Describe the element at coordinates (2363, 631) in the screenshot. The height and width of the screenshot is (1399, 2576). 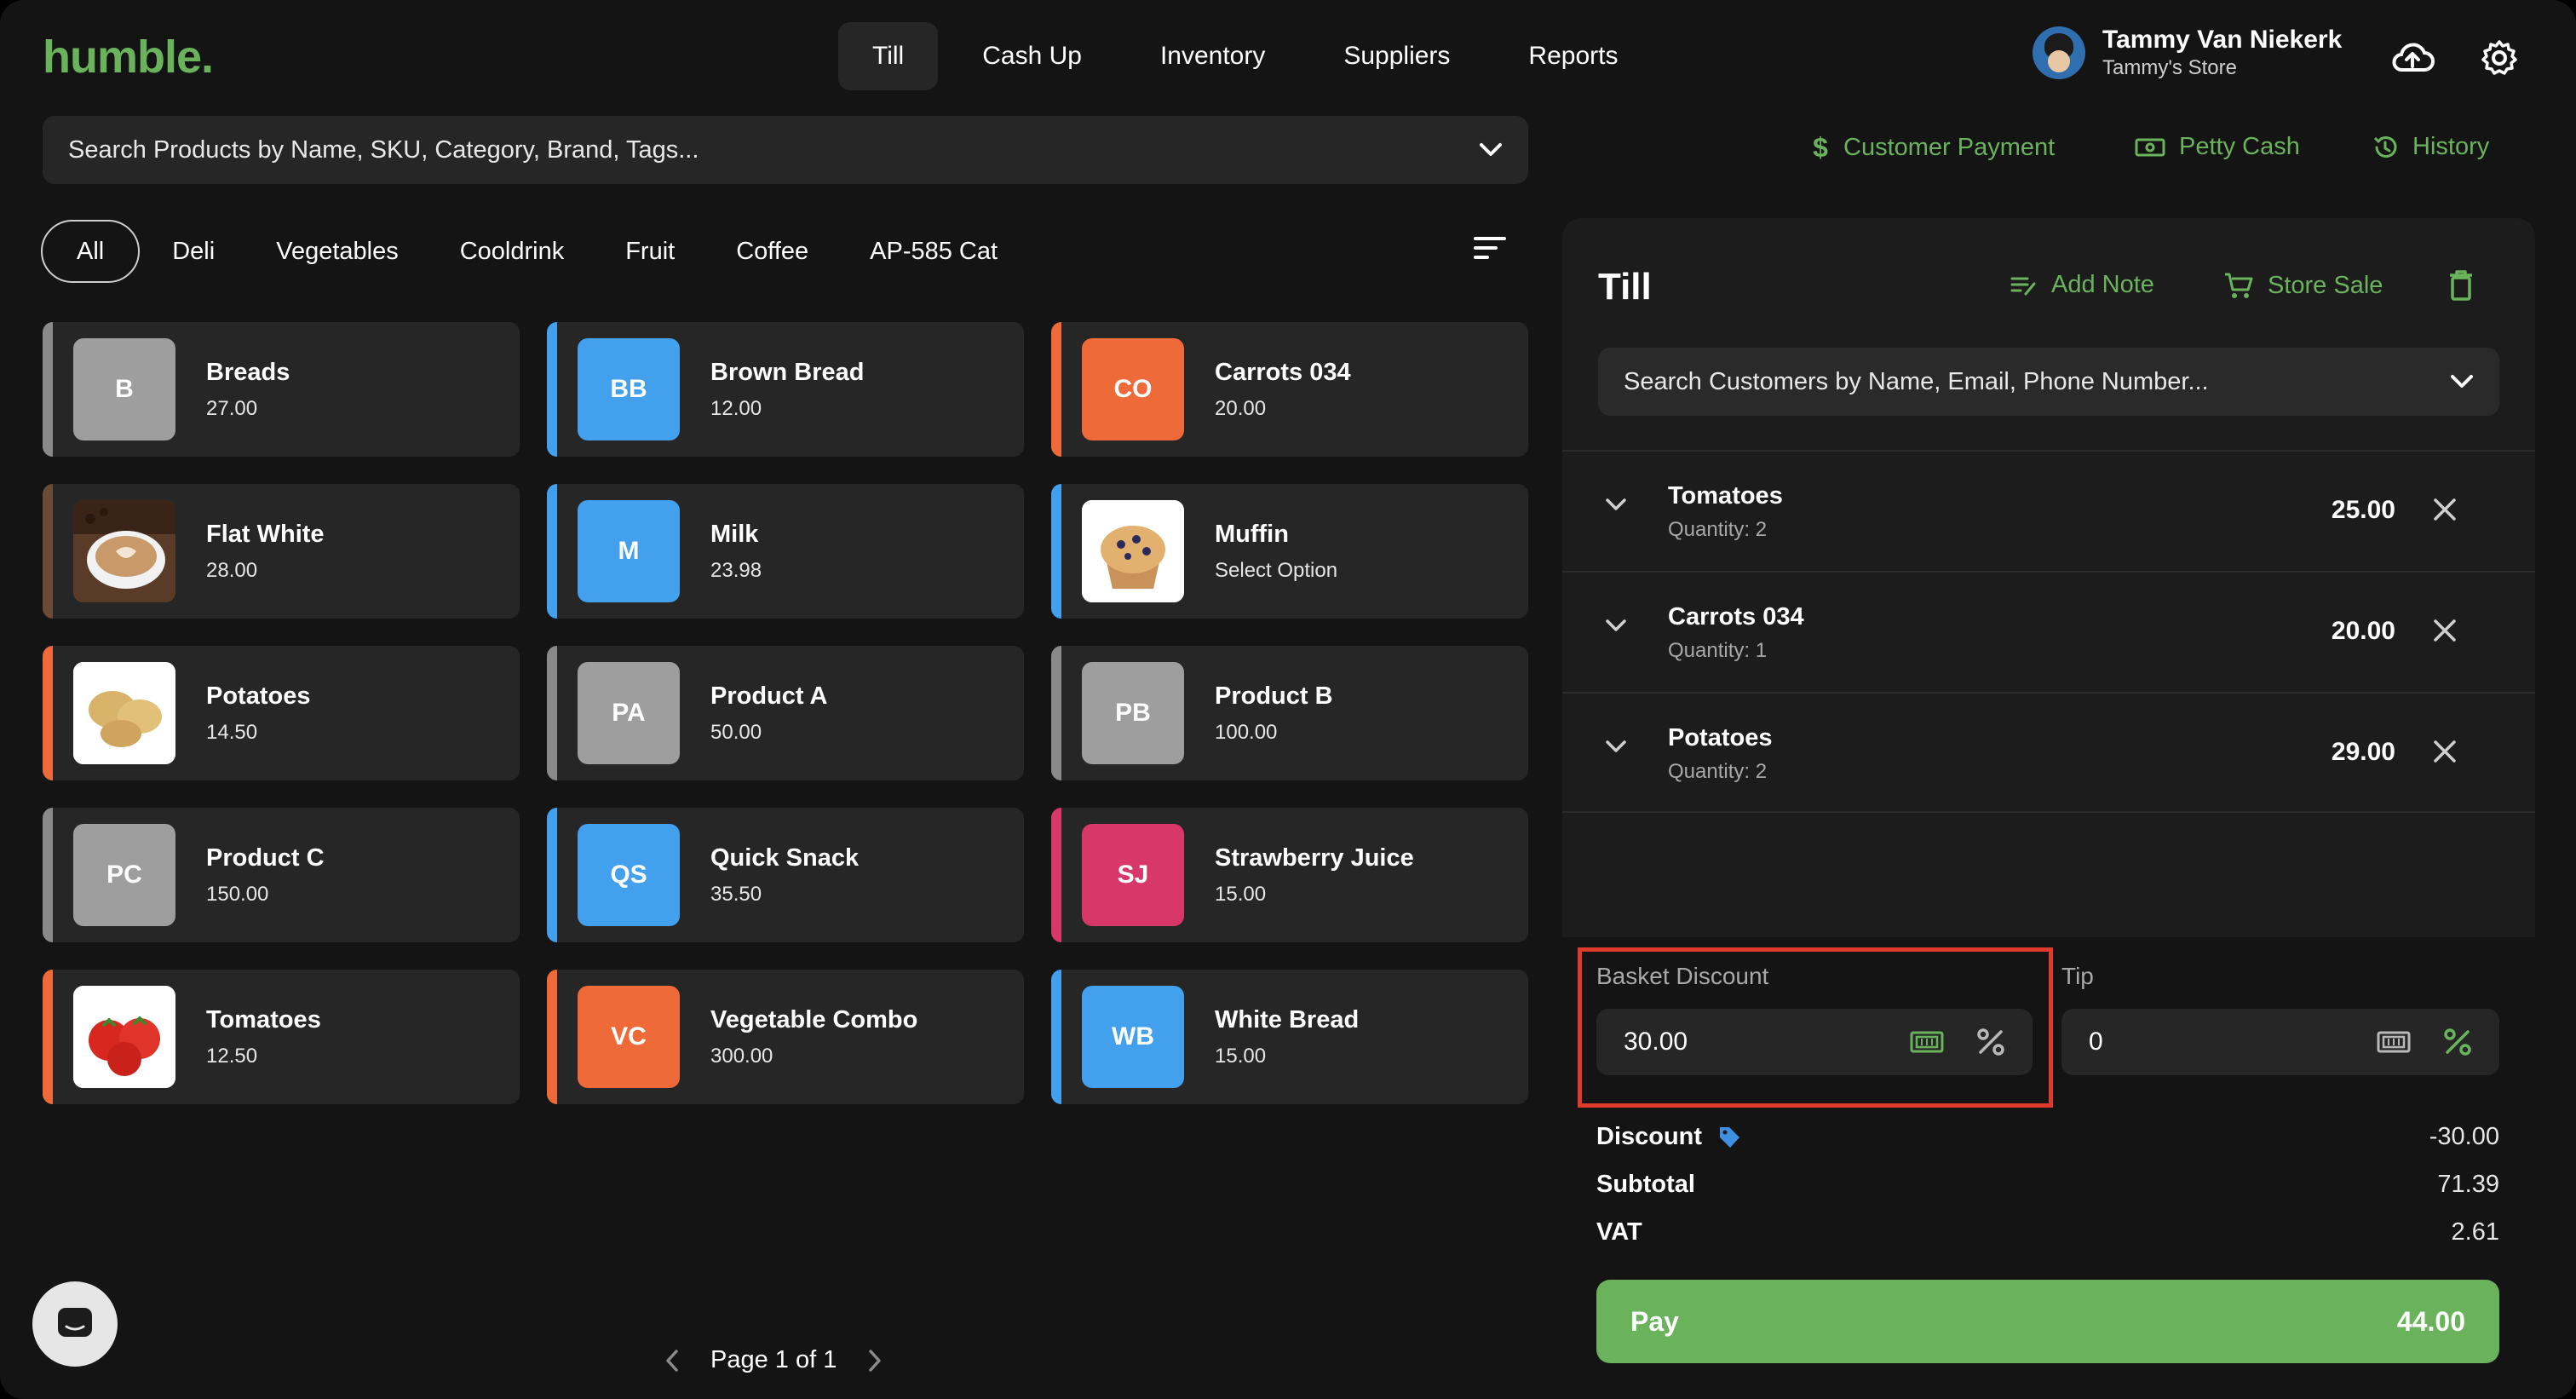
I see `line-item-price: 20.00` at that location.